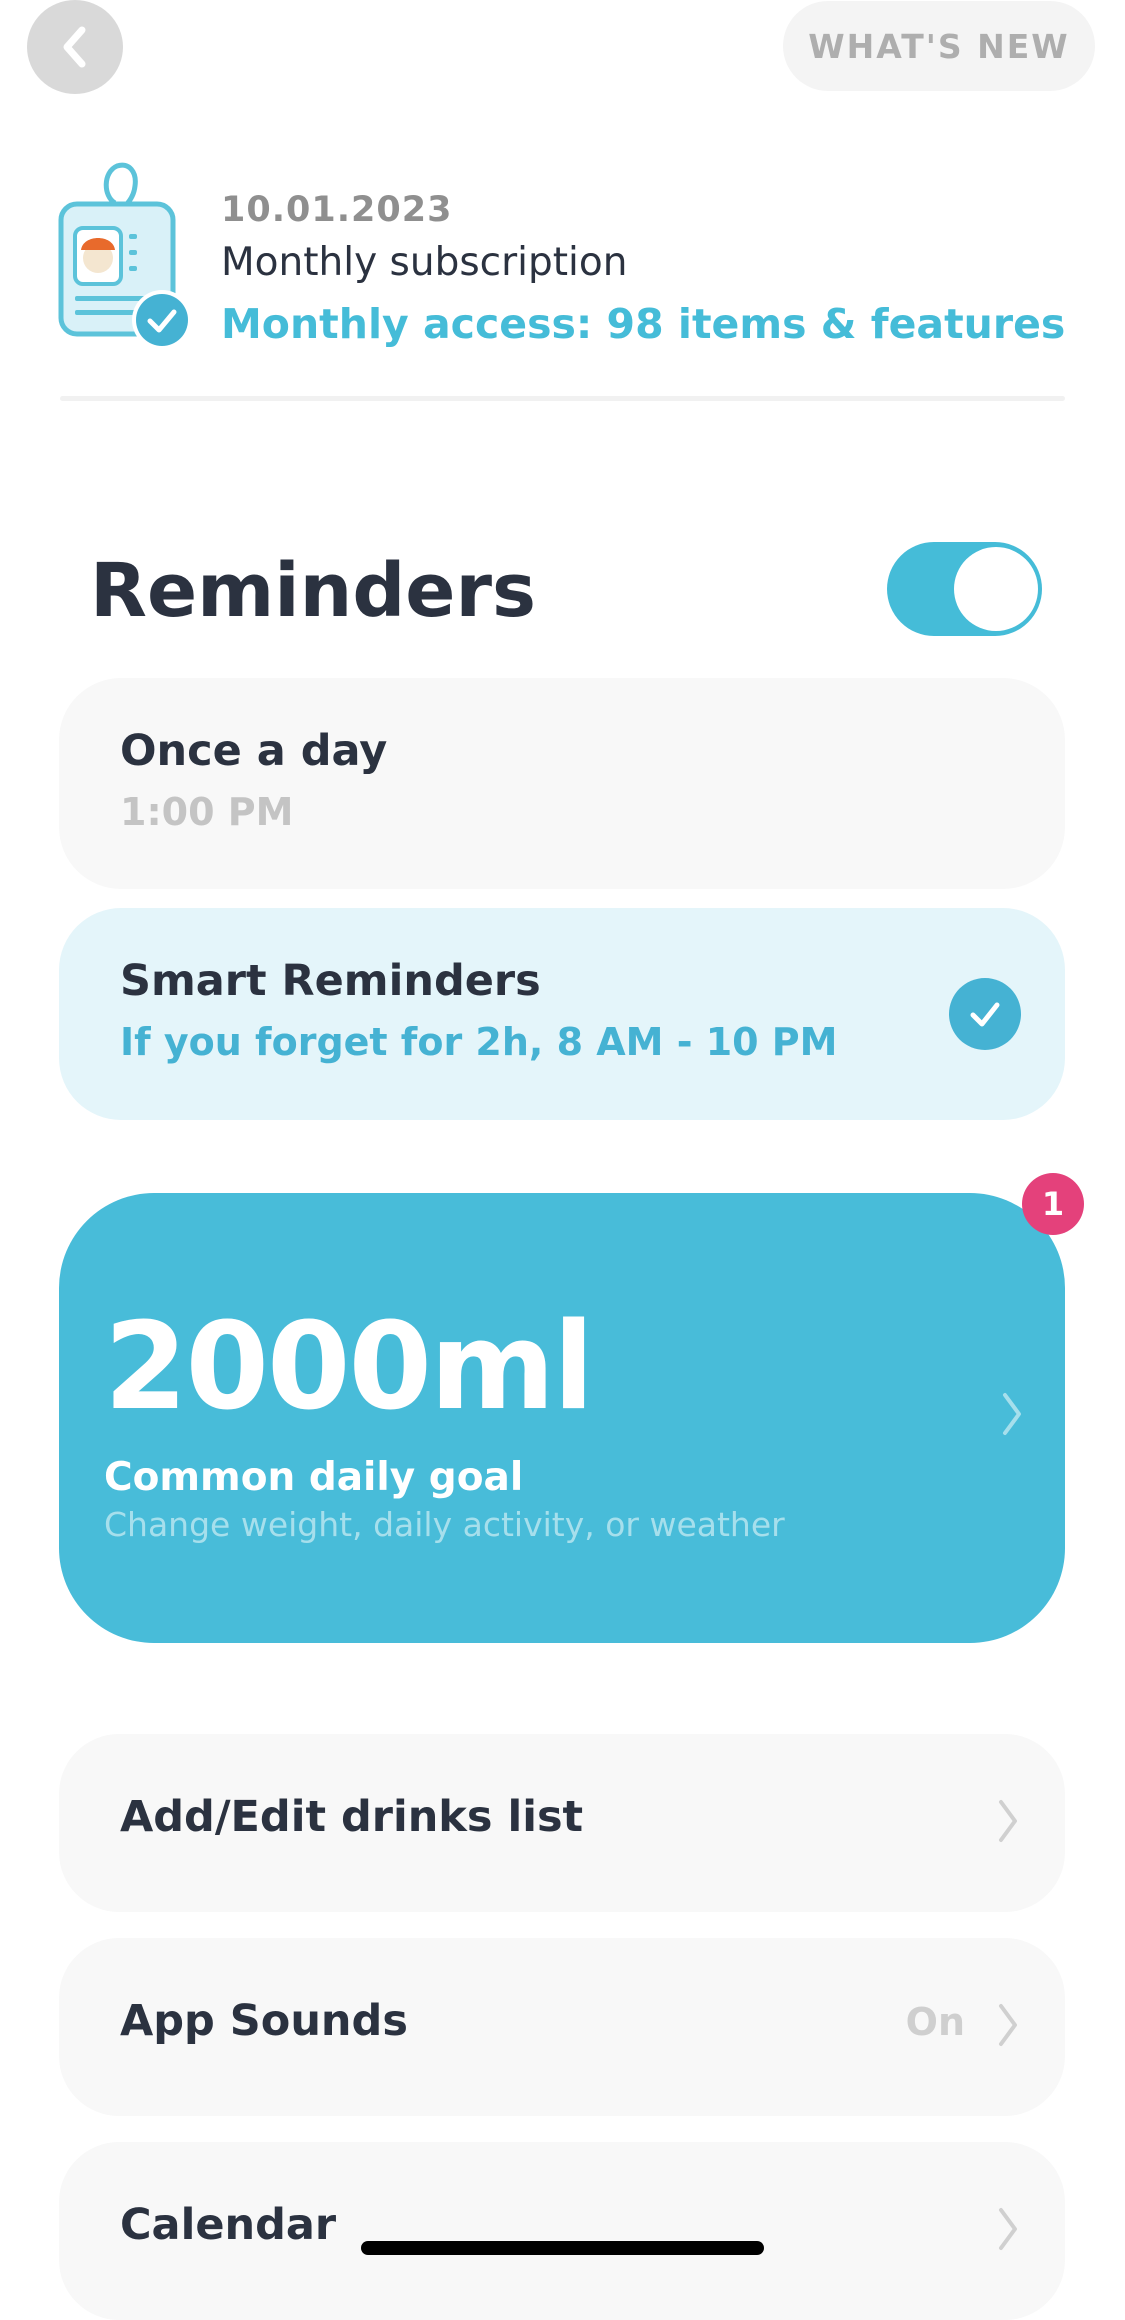 The image size is (1125, 2320). I want to click on toggle-knob, so click(996, 589).